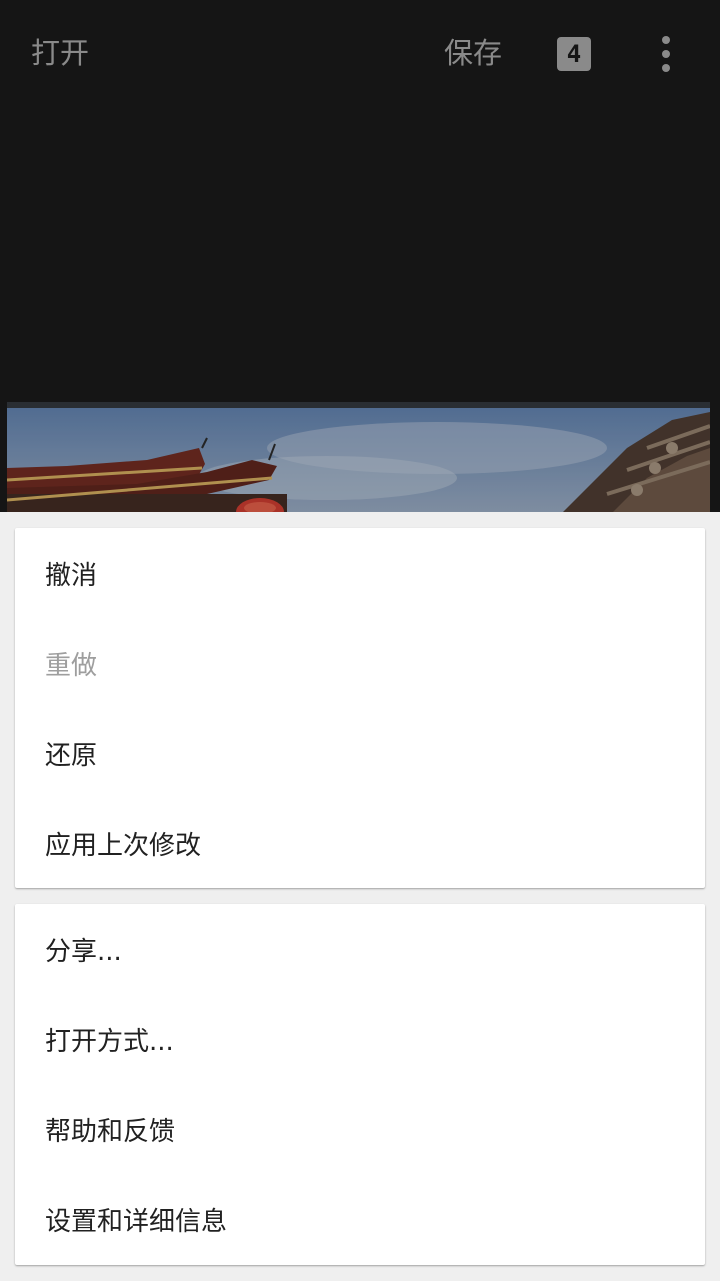 Image resolution: width=720 pixels, height=1281 pixels. What do you see at coordinates (473, 53) in the screenshot?
I see `save-button: 保存` at bounding box center [473, 53].